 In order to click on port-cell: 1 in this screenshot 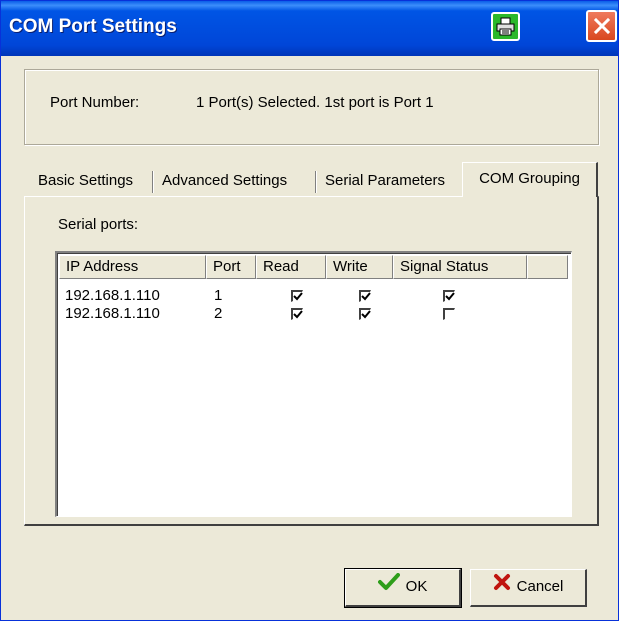, I will do `click(218, 295)`.